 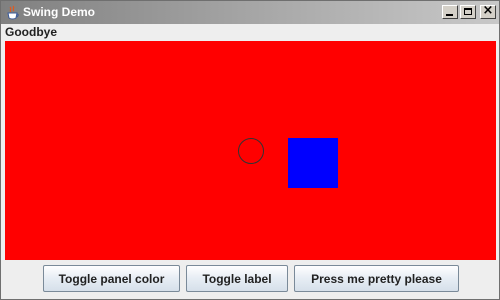 What do you see at coordinates (450, 12) in the screenshot?
I see `minimize-button` at bounding box center [450, 12].